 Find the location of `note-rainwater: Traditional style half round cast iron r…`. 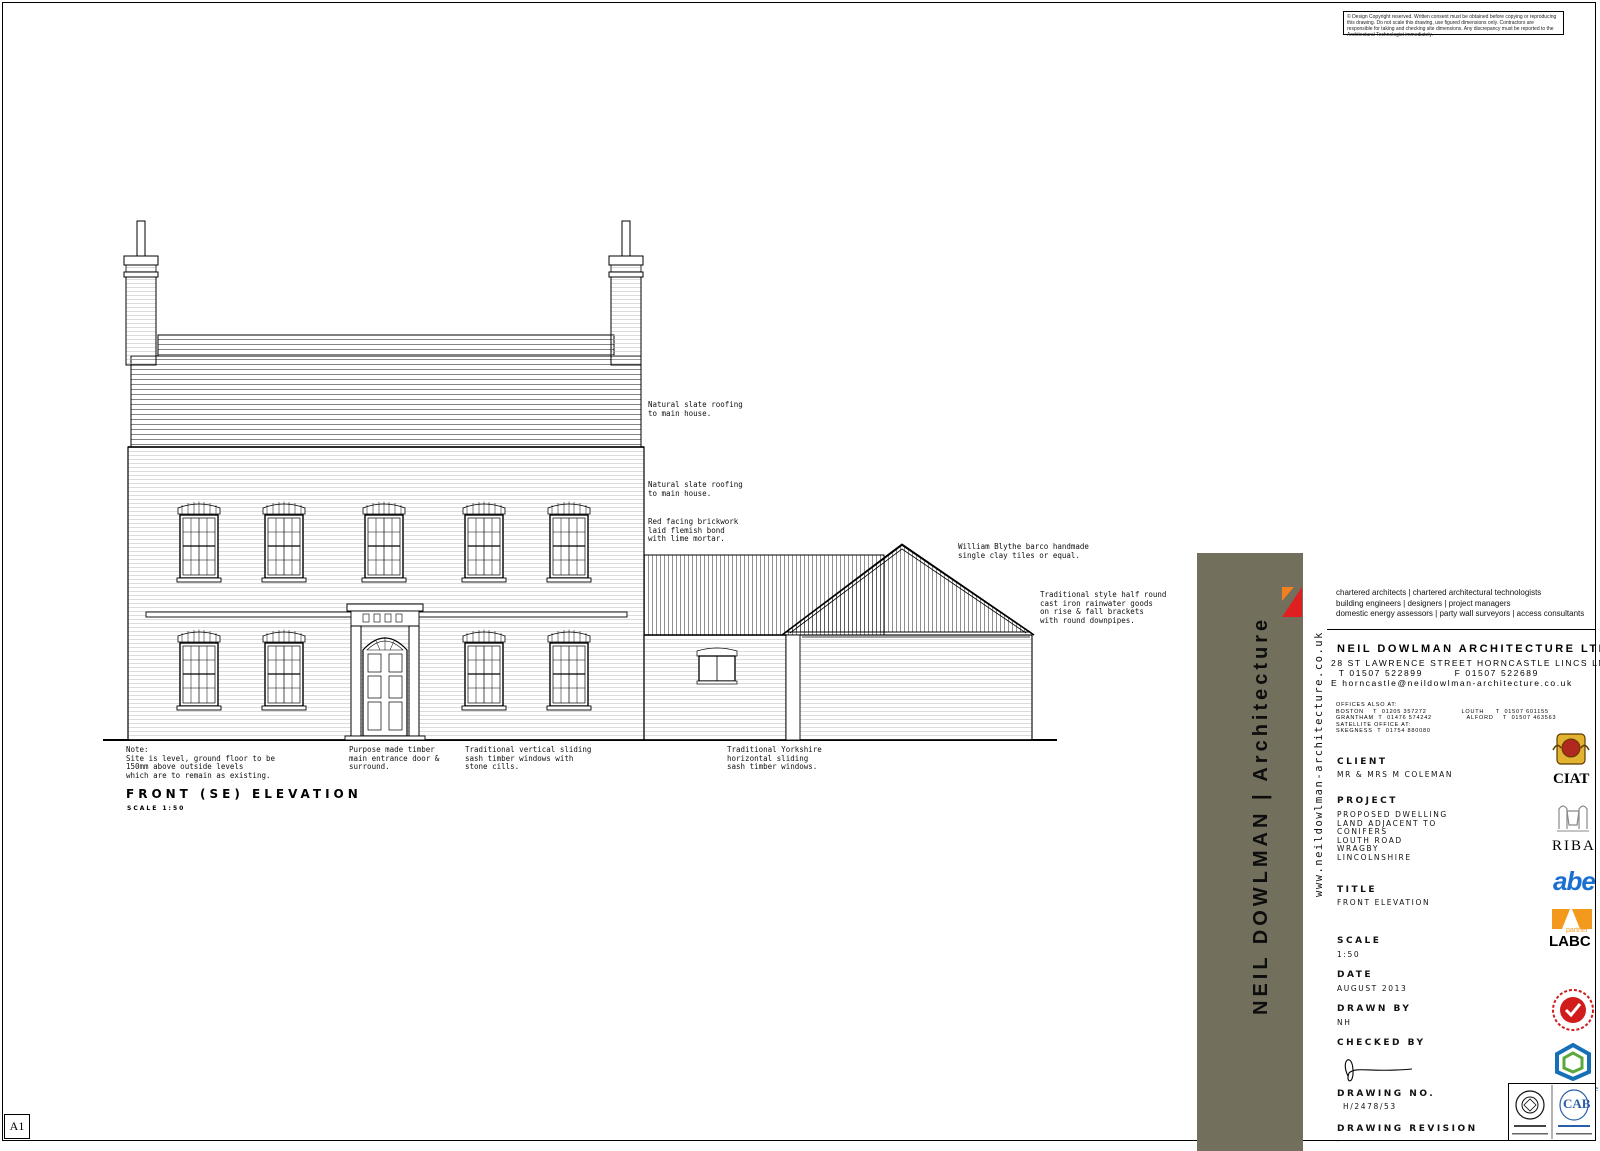

note-rainwater: Traditional style half round cast iron r… is located at coordinates (1103, 607).